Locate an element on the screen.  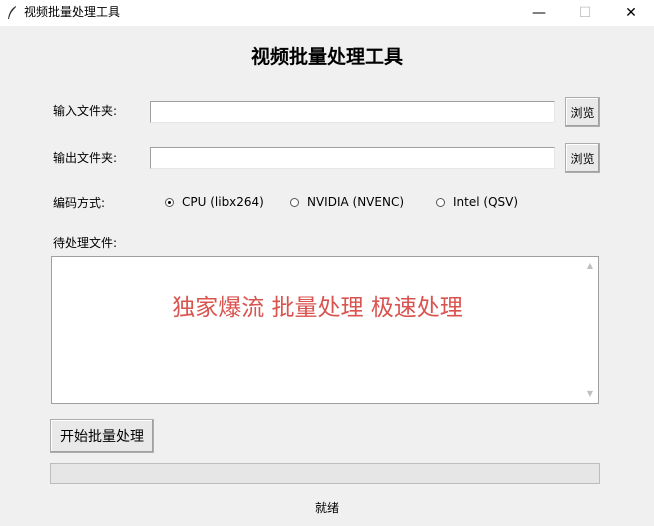
window-title: 视频批量处理工具 is located at coordinates (72, 12).